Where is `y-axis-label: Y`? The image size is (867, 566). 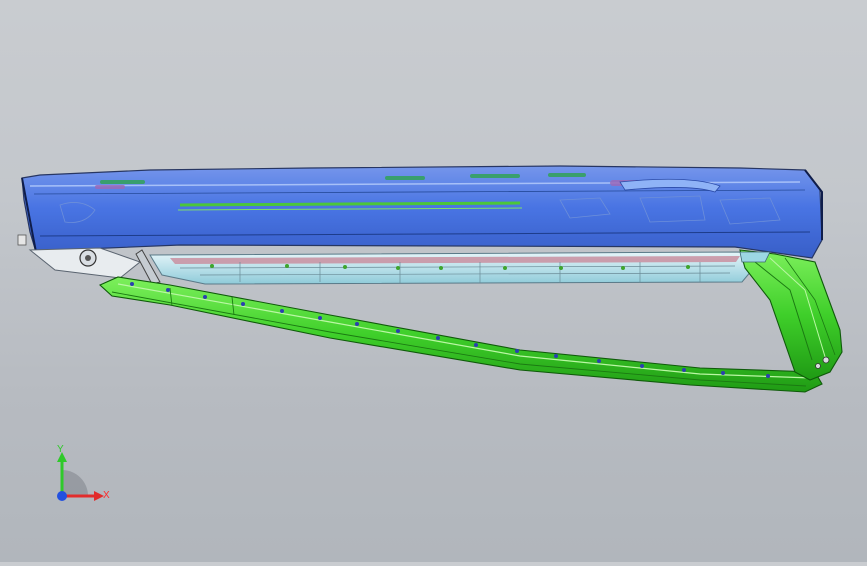 y-axis-label: Y is located at coordinates (60, 449).